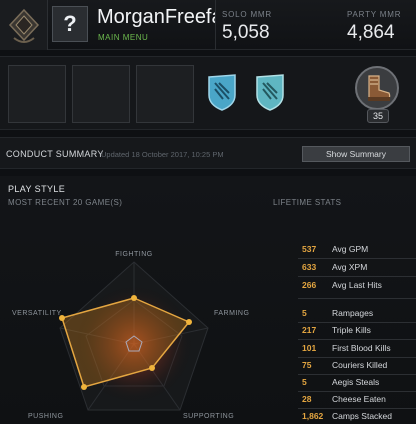 Image resolution: width=416 pixels, height=424 pixels. Describe the element at coordinates (37, 313) in the screenshot. I see `radar-axis-versatility: VERSATILITY` at that location.